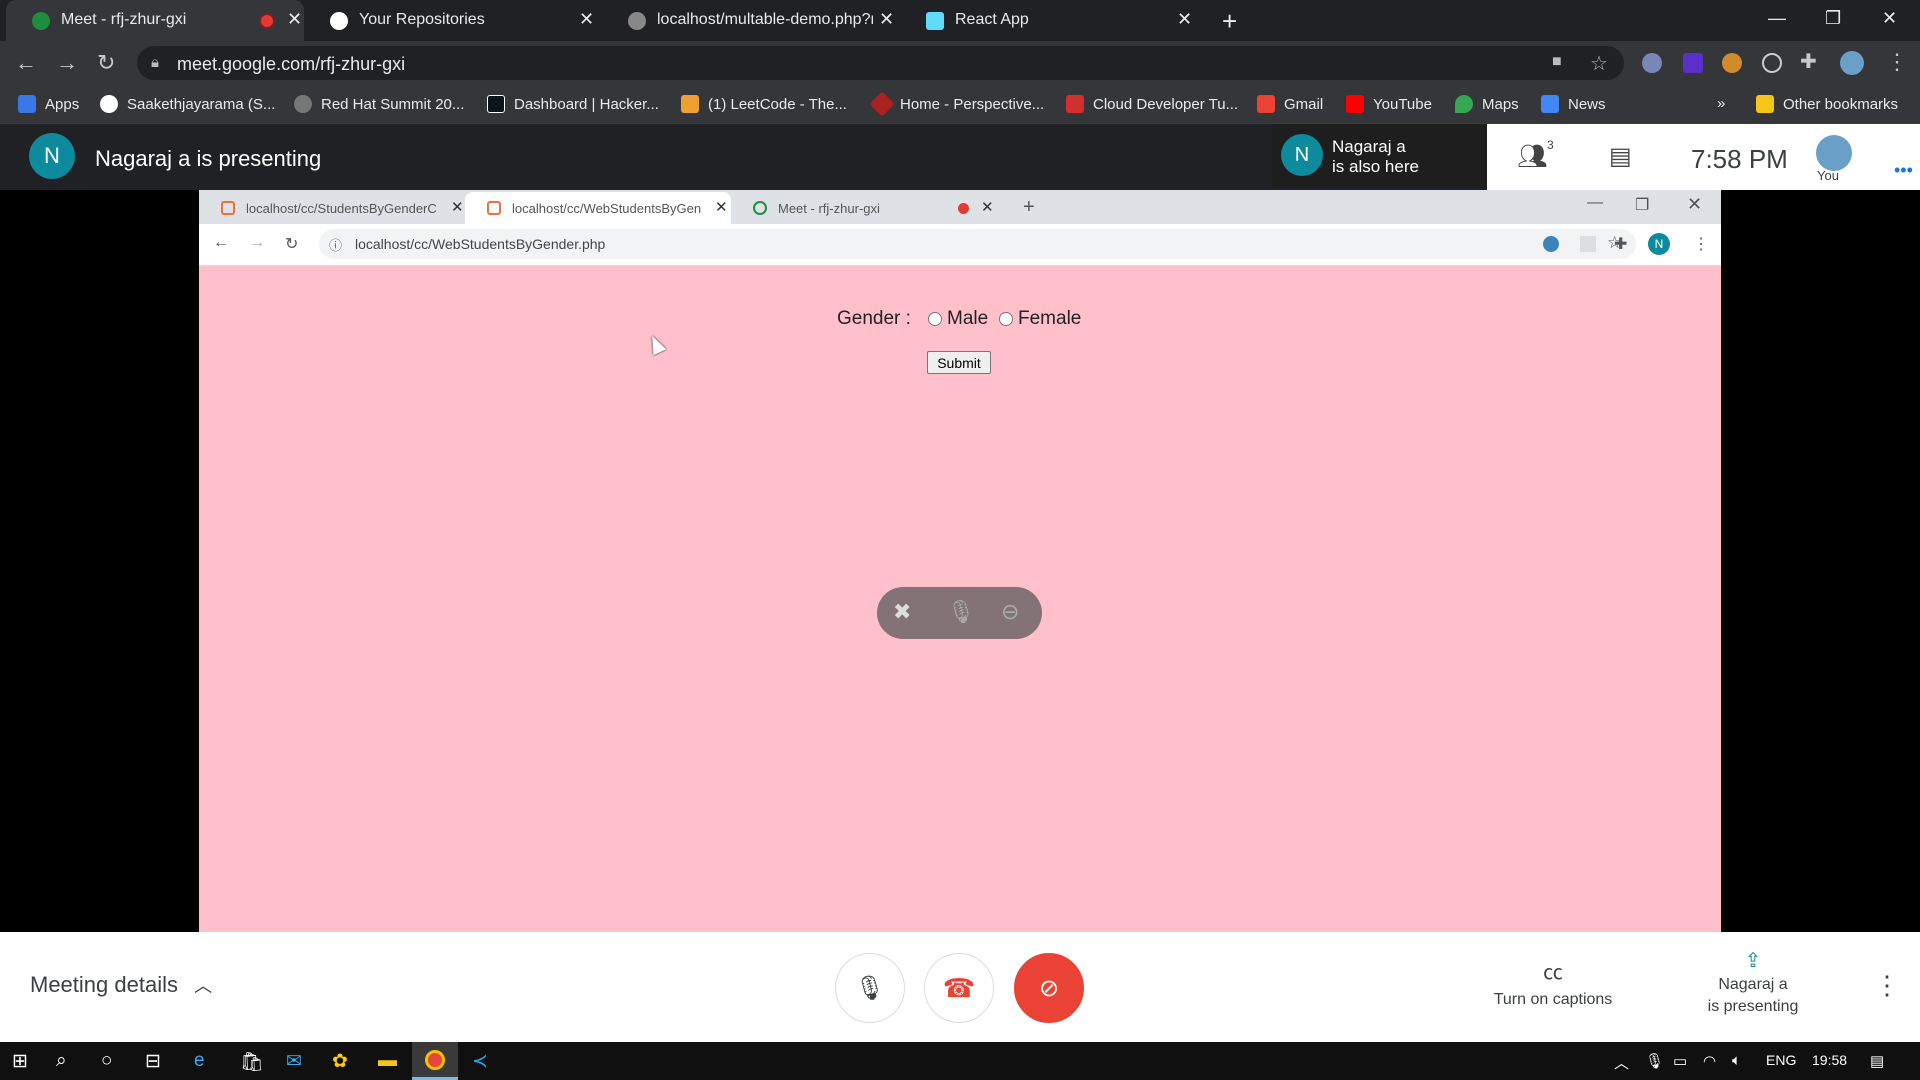  I want to click on inner-tab-meet: Meet - rfj-zhur-gxi ✕, so click(864, 208).